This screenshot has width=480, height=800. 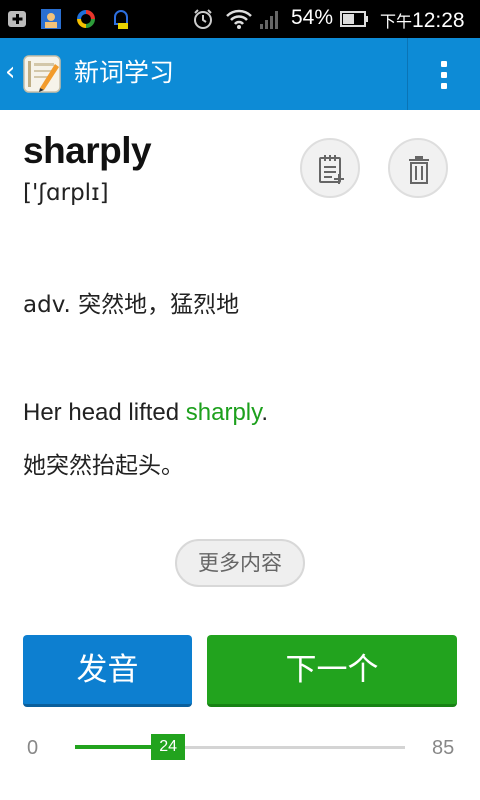 I want to click on app-bar: ‹ 新词学习, so click(x=240, y=74).